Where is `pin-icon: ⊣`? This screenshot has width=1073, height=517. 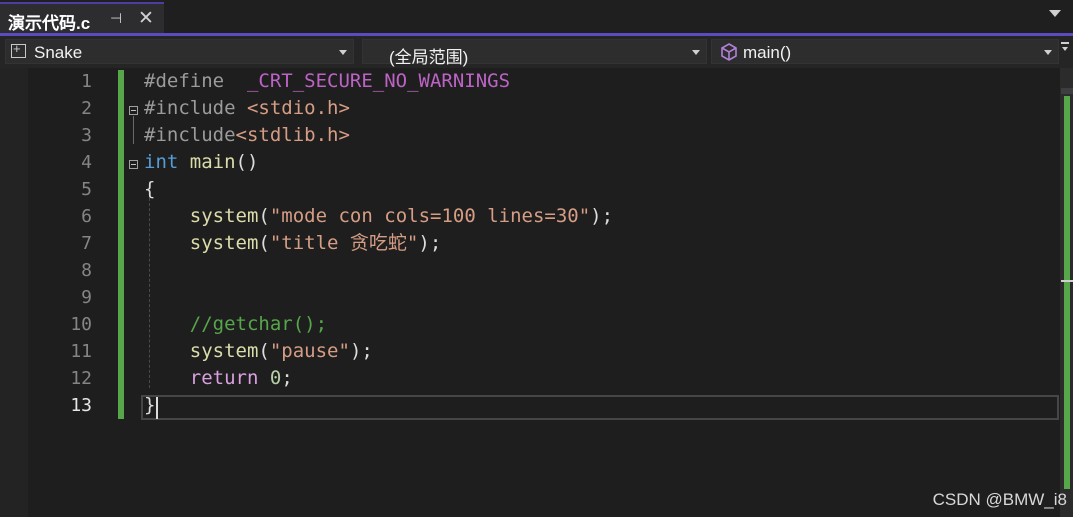
pin-icon: ⊣ is located at coordinates (116, 18).